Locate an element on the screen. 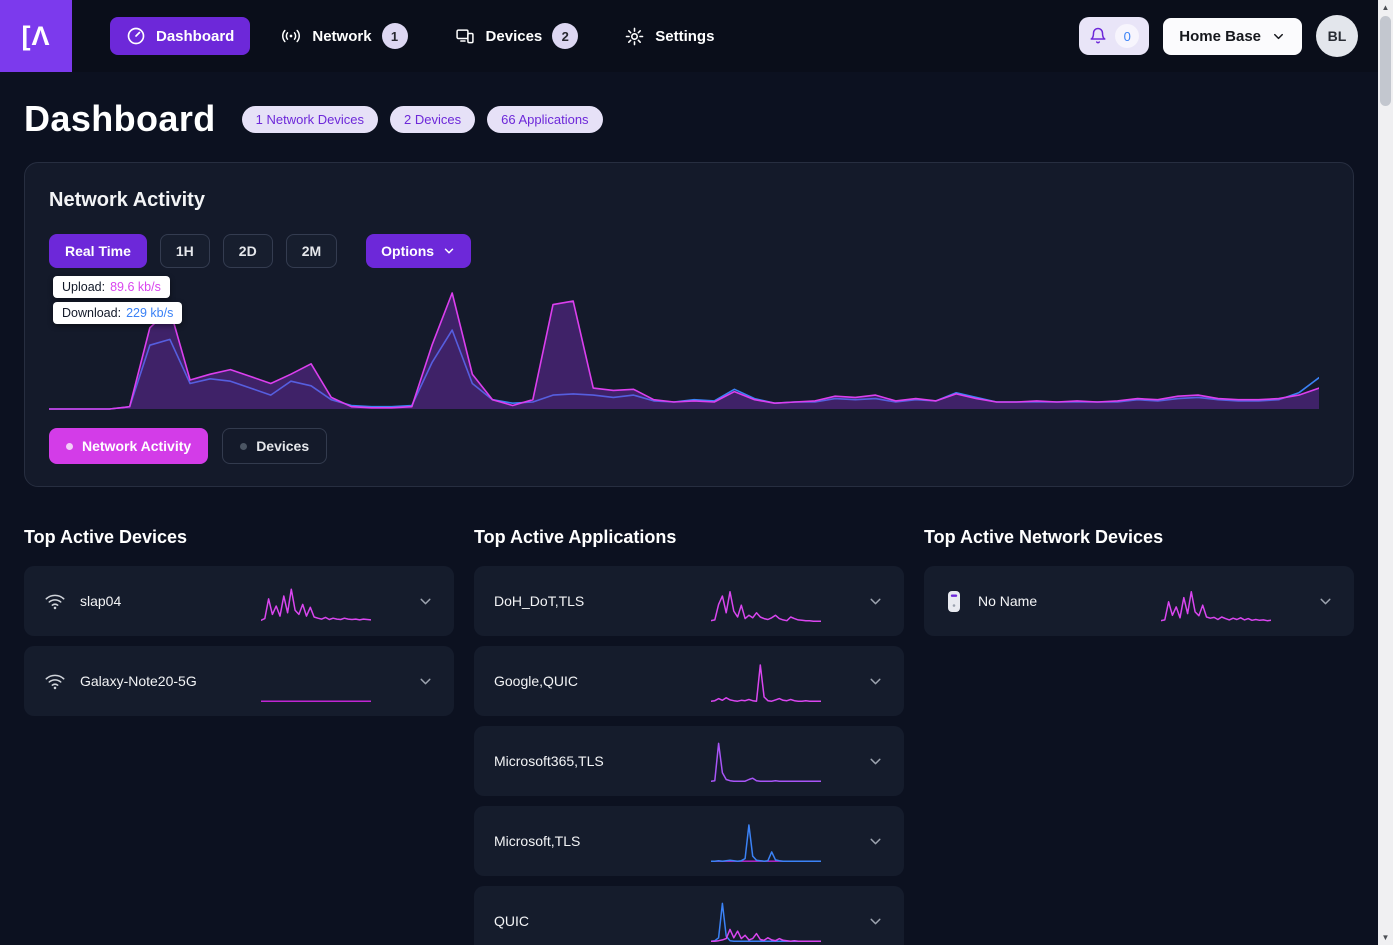  top-active-network-devices-section: Top Active Network Devices No Name is located at coordinates (1139, 736).